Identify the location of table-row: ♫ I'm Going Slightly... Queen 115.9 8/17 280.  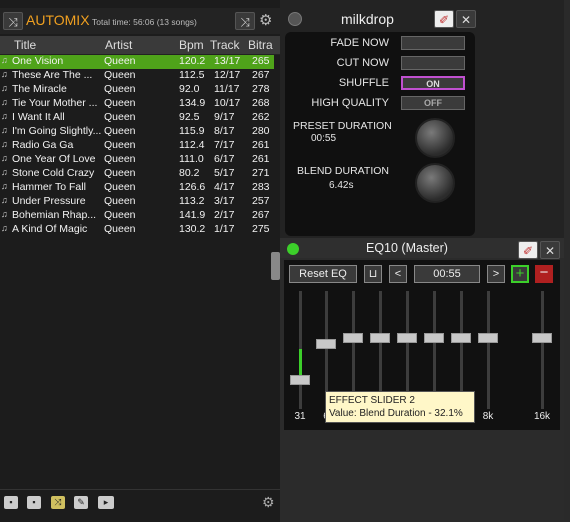
(137, 132).